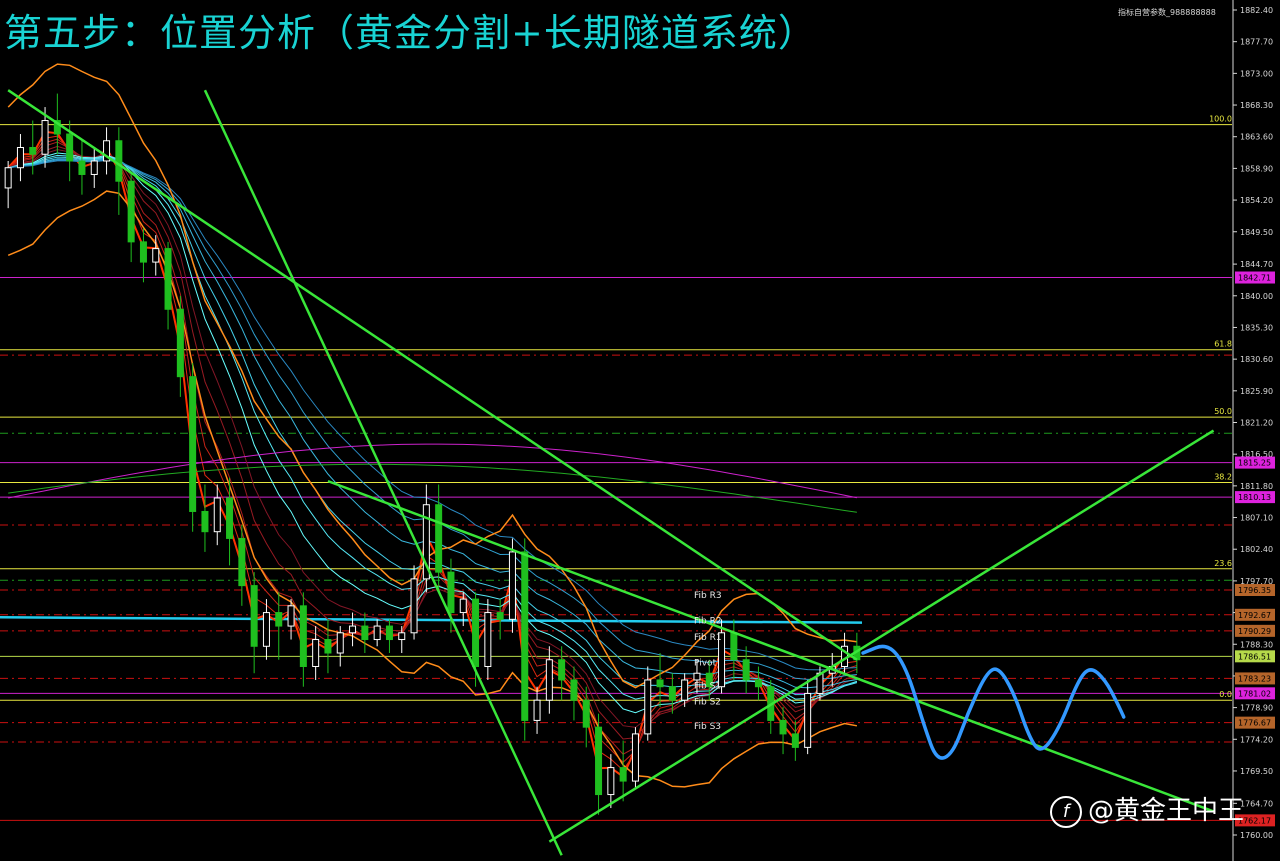 The image size is (1280, 861). What do you see at coordinates (1223, 476) in the screenshot?
I see `fib-label: 38.2` at bounding box center [1223, 476].